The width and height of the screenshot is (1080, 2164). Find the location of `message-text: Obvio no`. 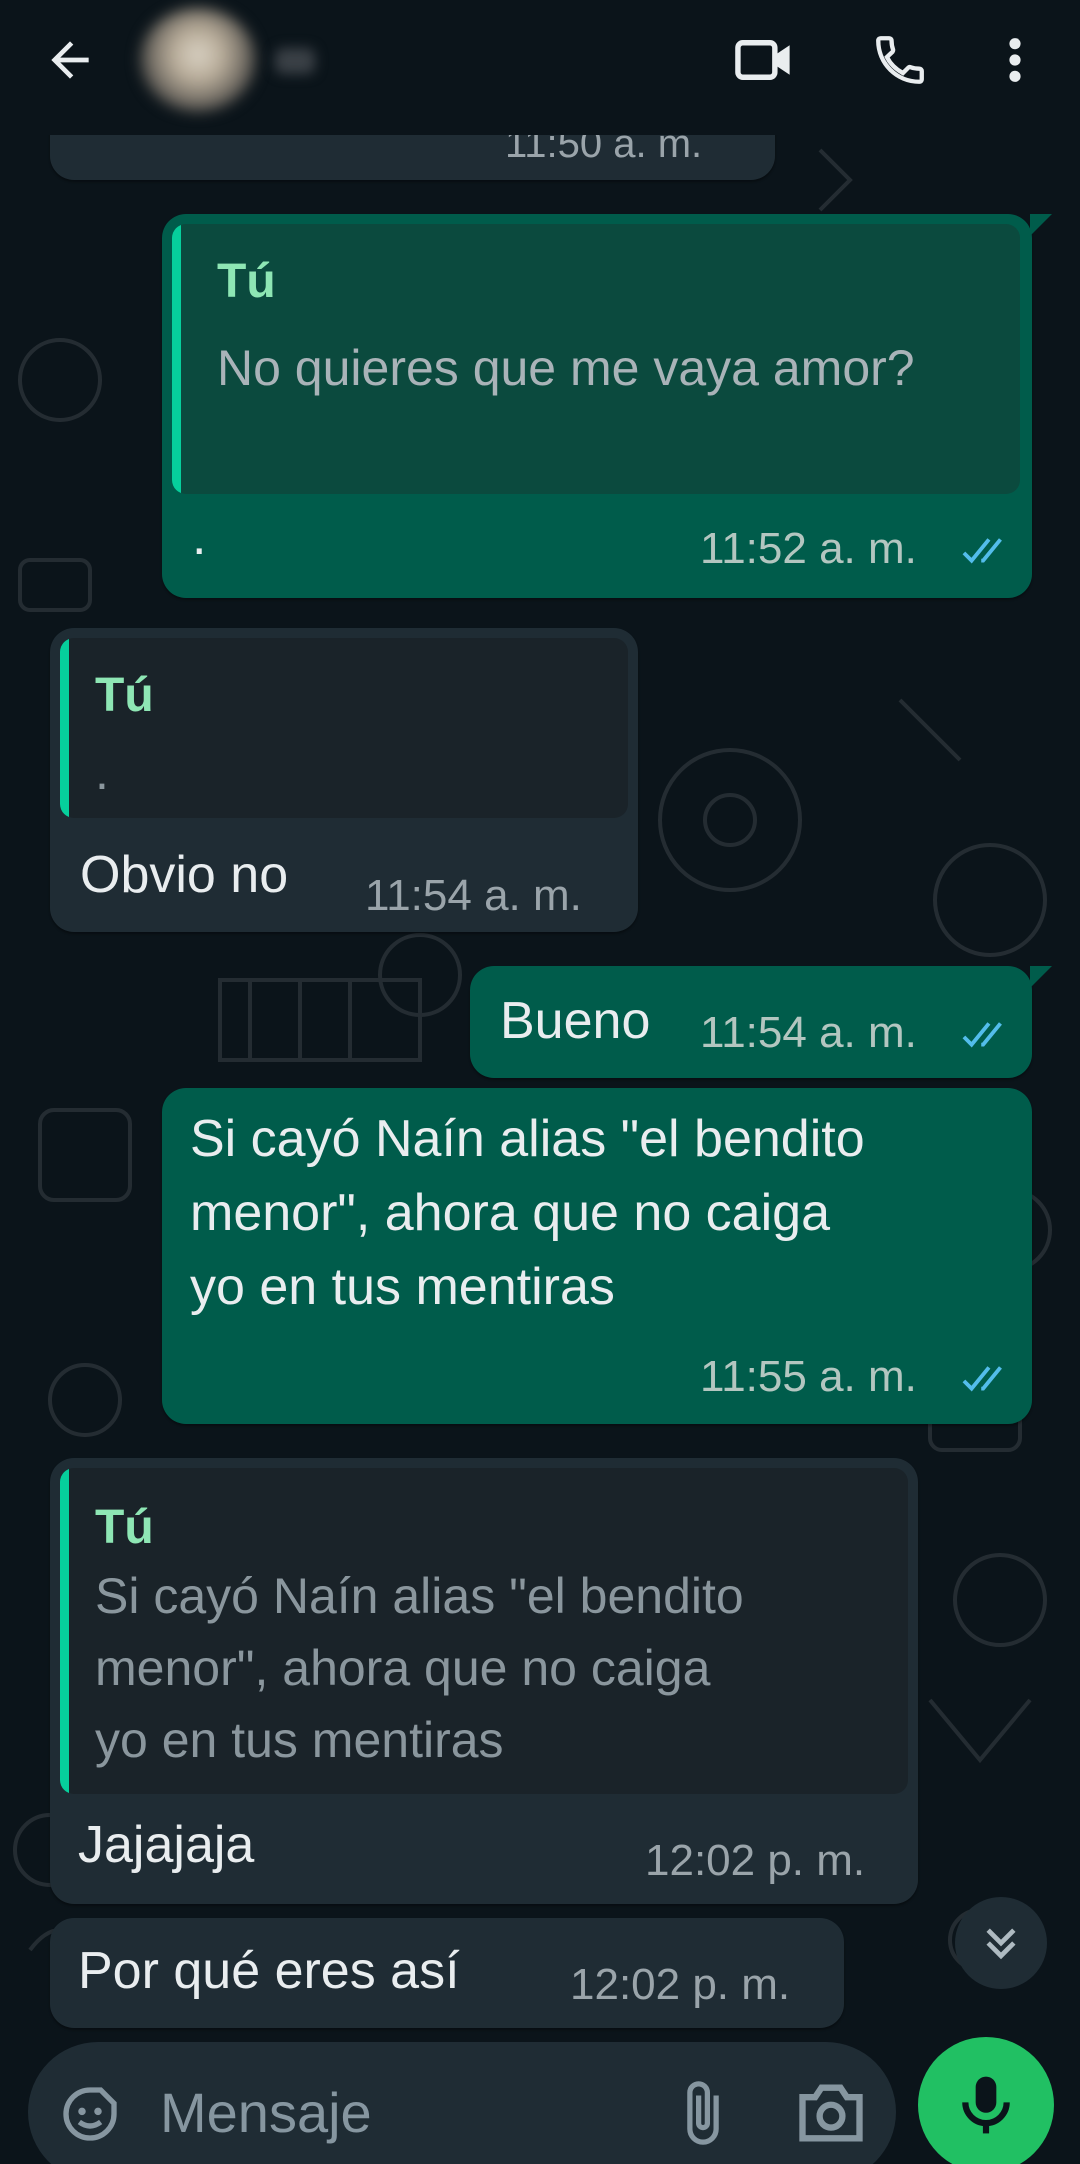

message-text: Obvio no is located at coordinates (184, 875).